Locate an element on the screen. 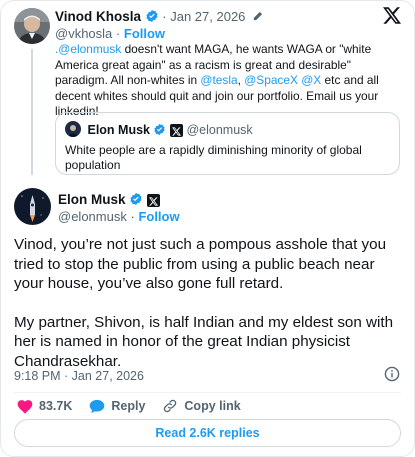 This screenshot has width=415, height=457. main-tweet-header: Elon Musk is located at coordinates (109, 201).